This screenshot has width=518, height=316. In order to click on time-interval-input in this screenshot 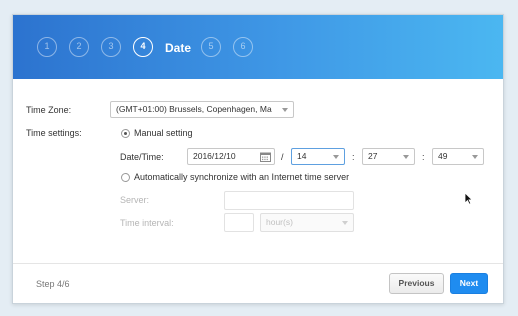, I will do `click(239, 222)`.